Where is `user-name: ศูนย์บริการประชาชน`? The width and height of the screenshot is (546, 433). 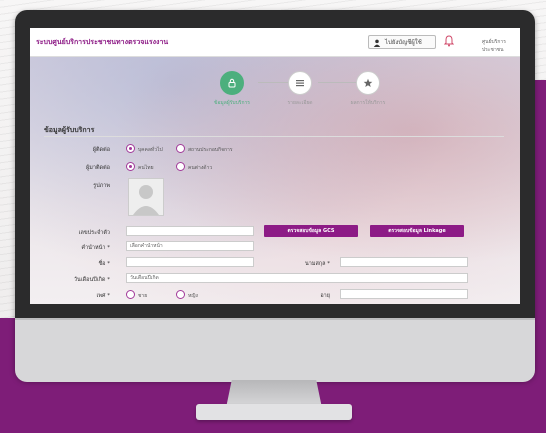
user-name: ศูนย์บริการประชาชน is located at coordinates (494, 46).